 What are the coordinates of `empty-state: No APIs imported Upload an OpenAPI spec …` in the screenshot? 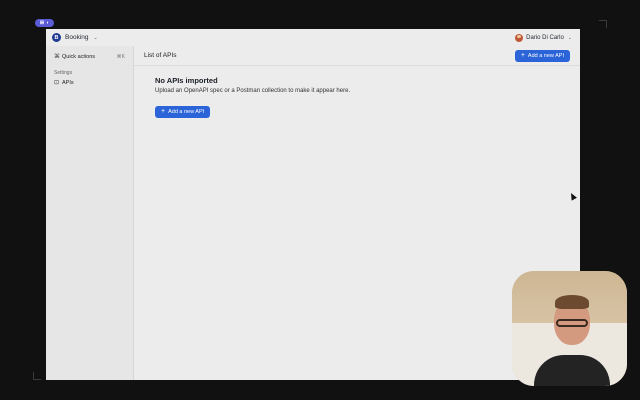 It's located at (252, 97).